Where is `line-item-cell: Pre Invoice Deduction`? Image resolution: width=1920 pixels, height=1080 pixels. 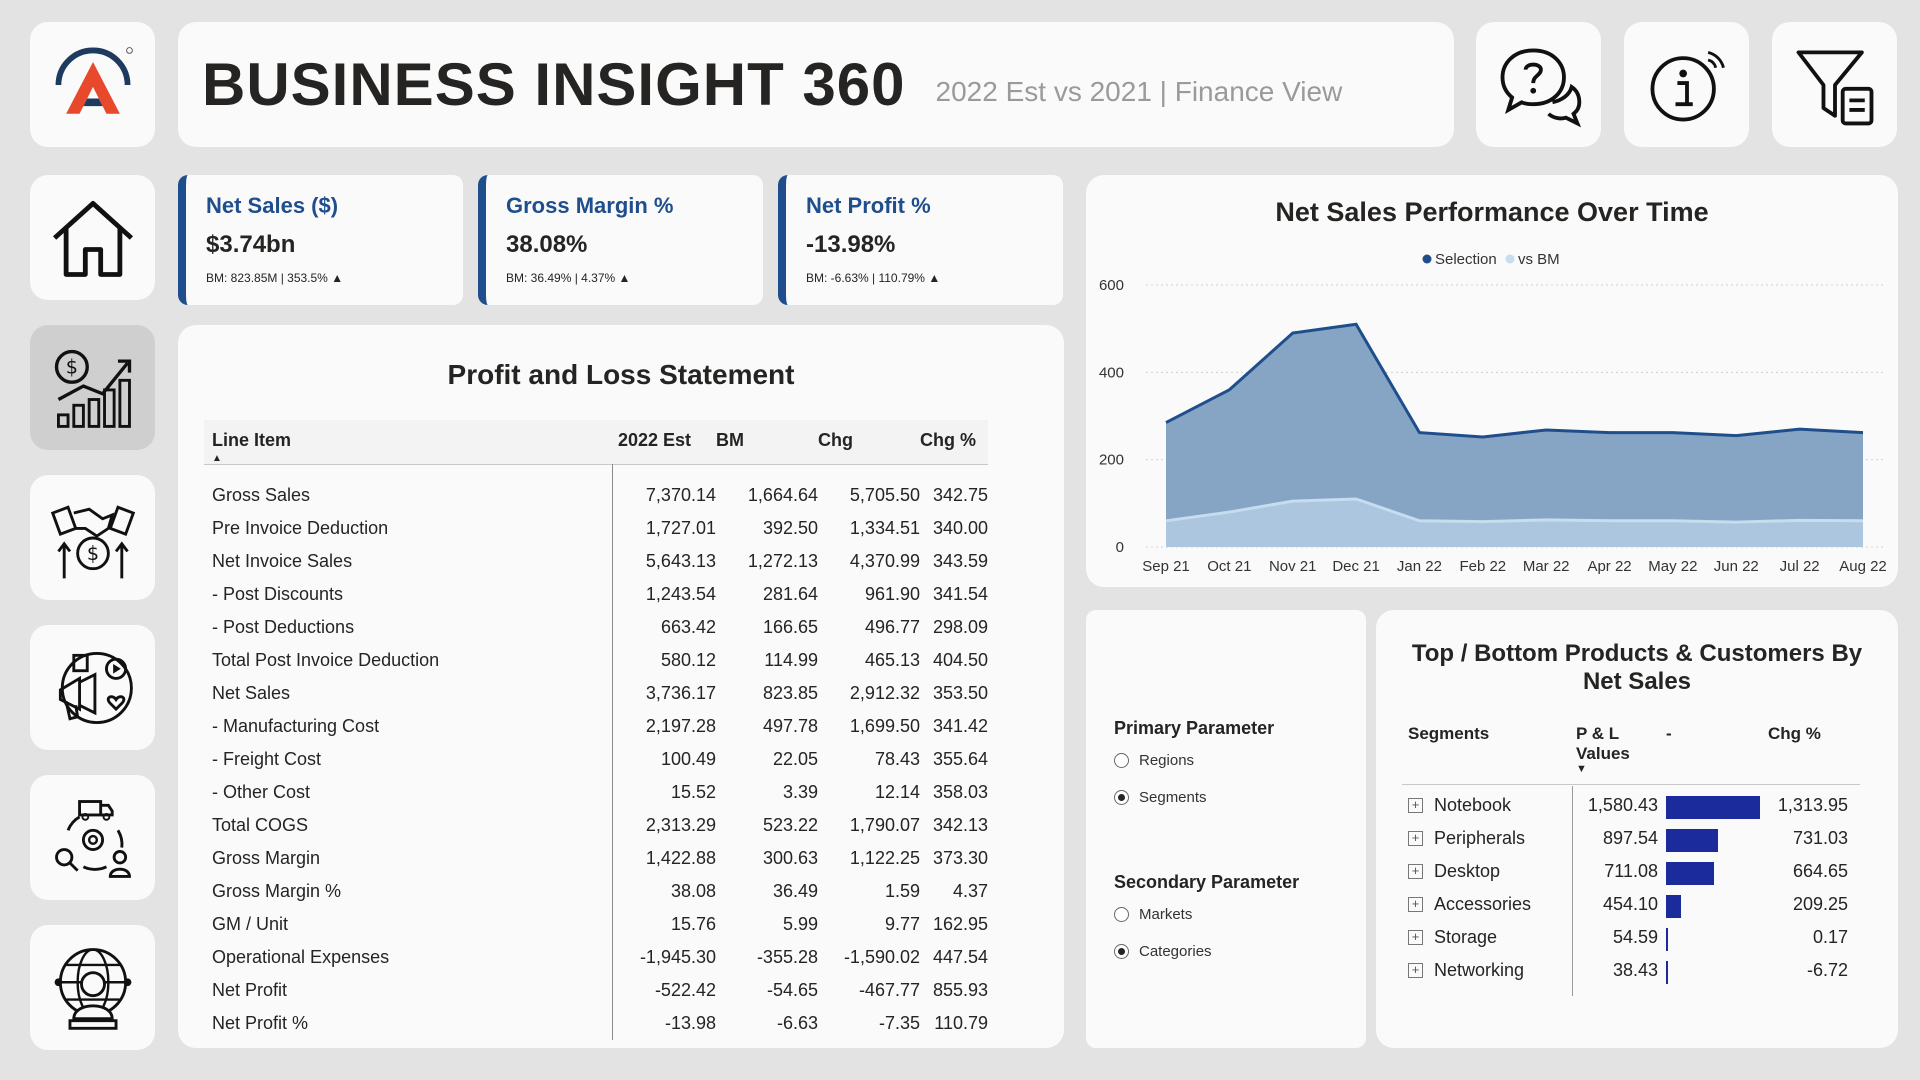 line-item-cell: Pre Invoice Deduction is located at coordinates (408, 528).